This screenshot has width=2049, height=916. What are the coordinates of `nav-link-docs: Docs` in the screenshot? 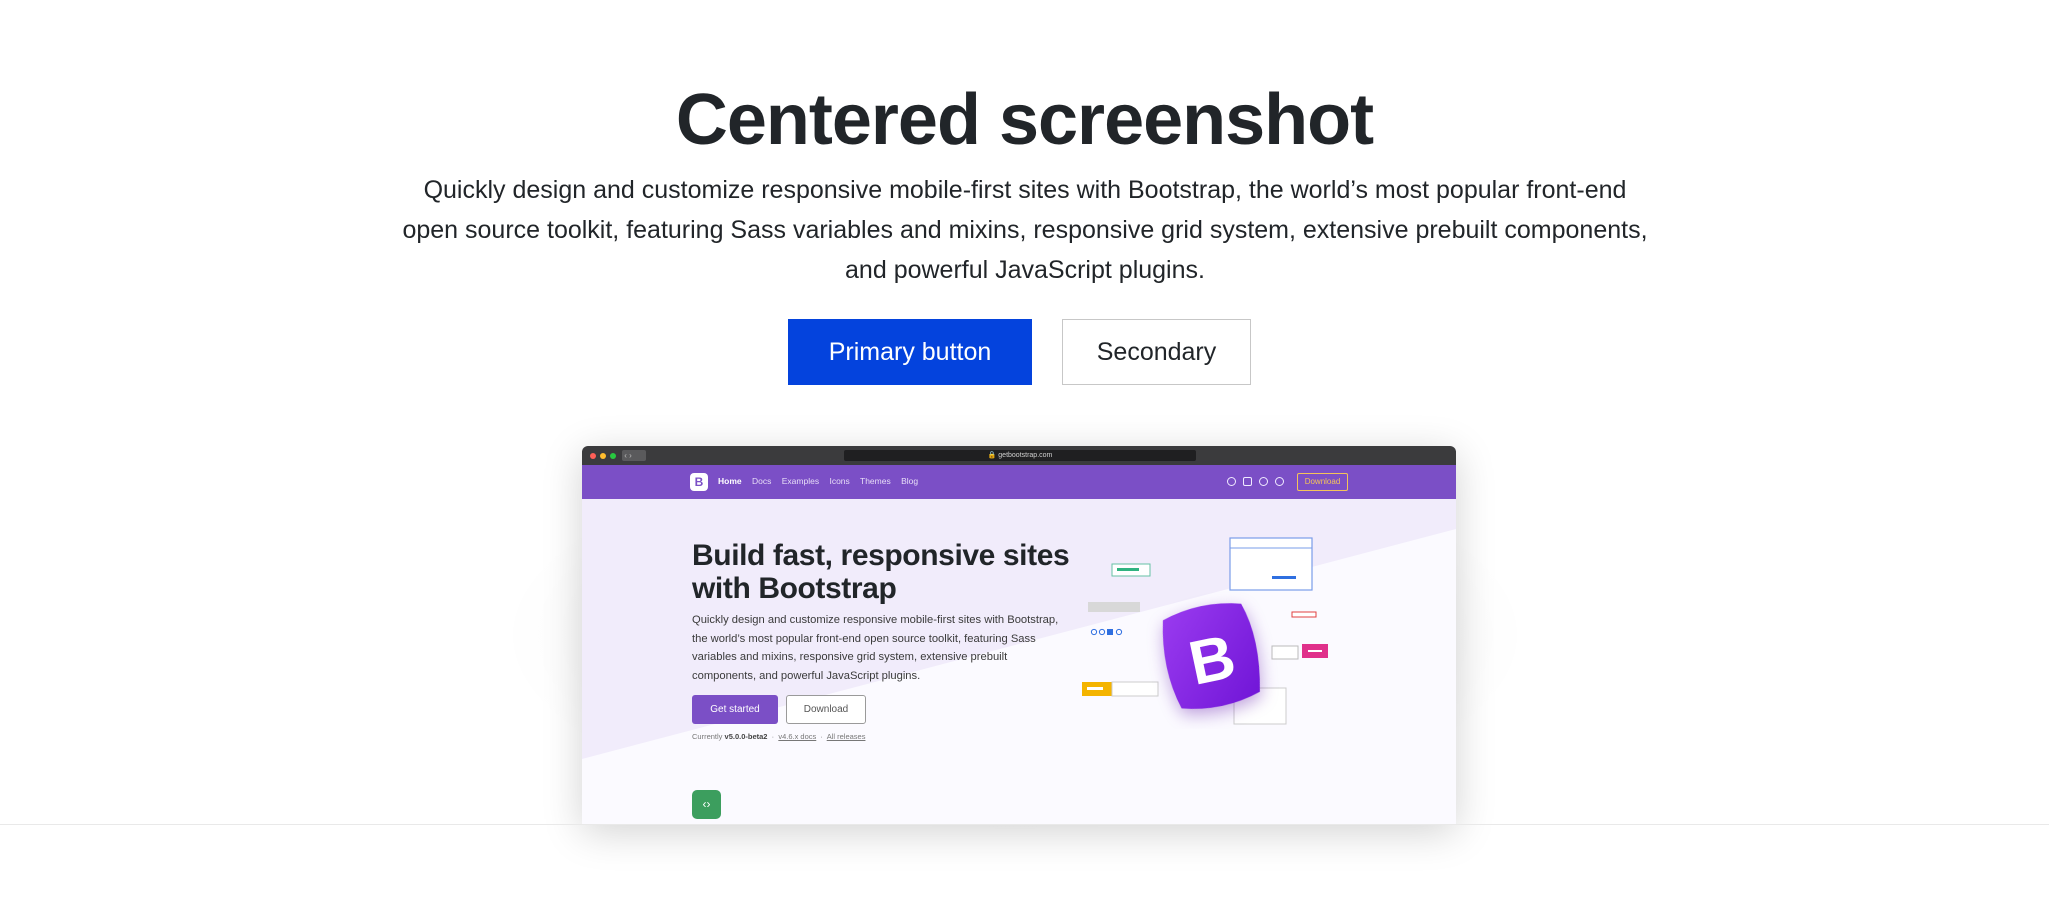 It's located at (762, 481).